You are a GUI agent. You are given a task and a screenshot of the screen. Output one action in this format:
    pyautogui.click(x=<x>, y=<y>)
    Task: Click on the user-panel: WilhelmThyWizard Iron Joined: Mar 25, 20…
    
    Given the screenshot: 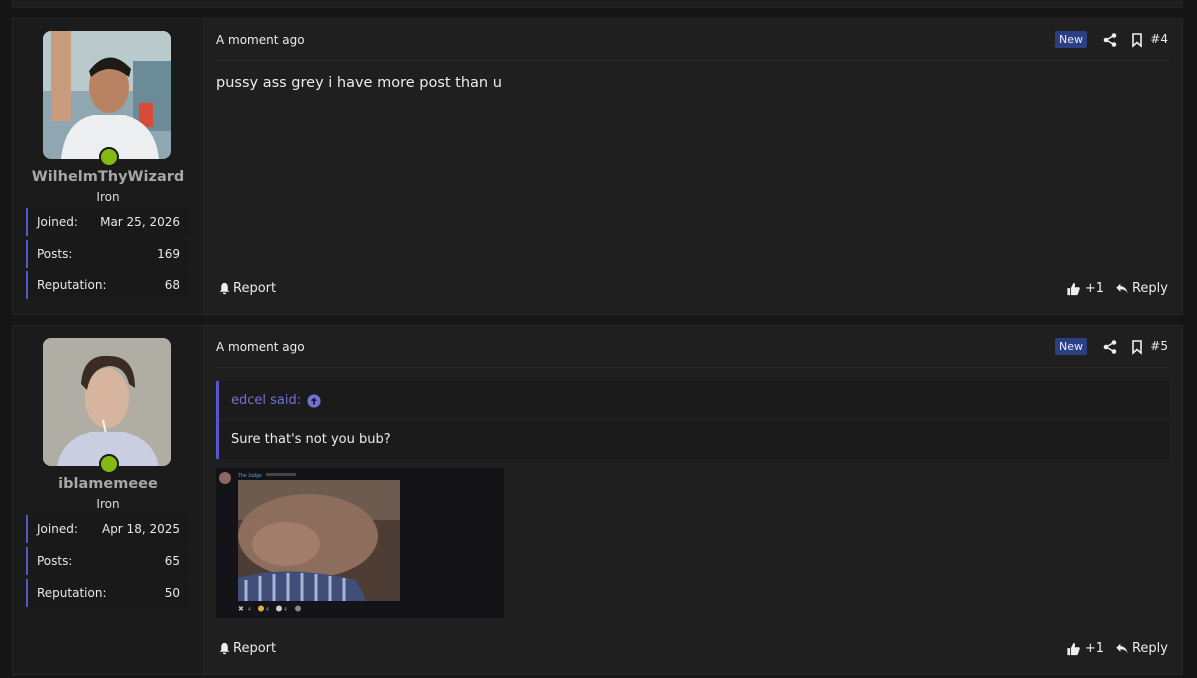 What is the action you would take?
    pyautogui.click(x=108, y=166)
    